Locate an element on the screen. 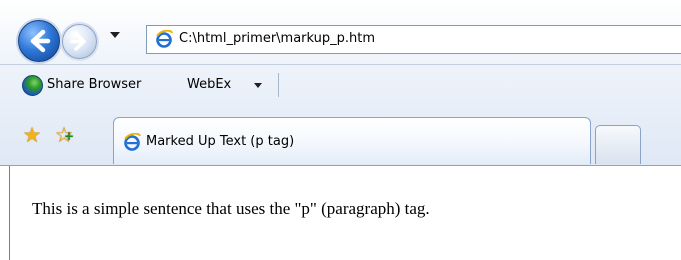 This screenshot has width=681, height=260. toolbar-divider is located at coordinates (278, 85).